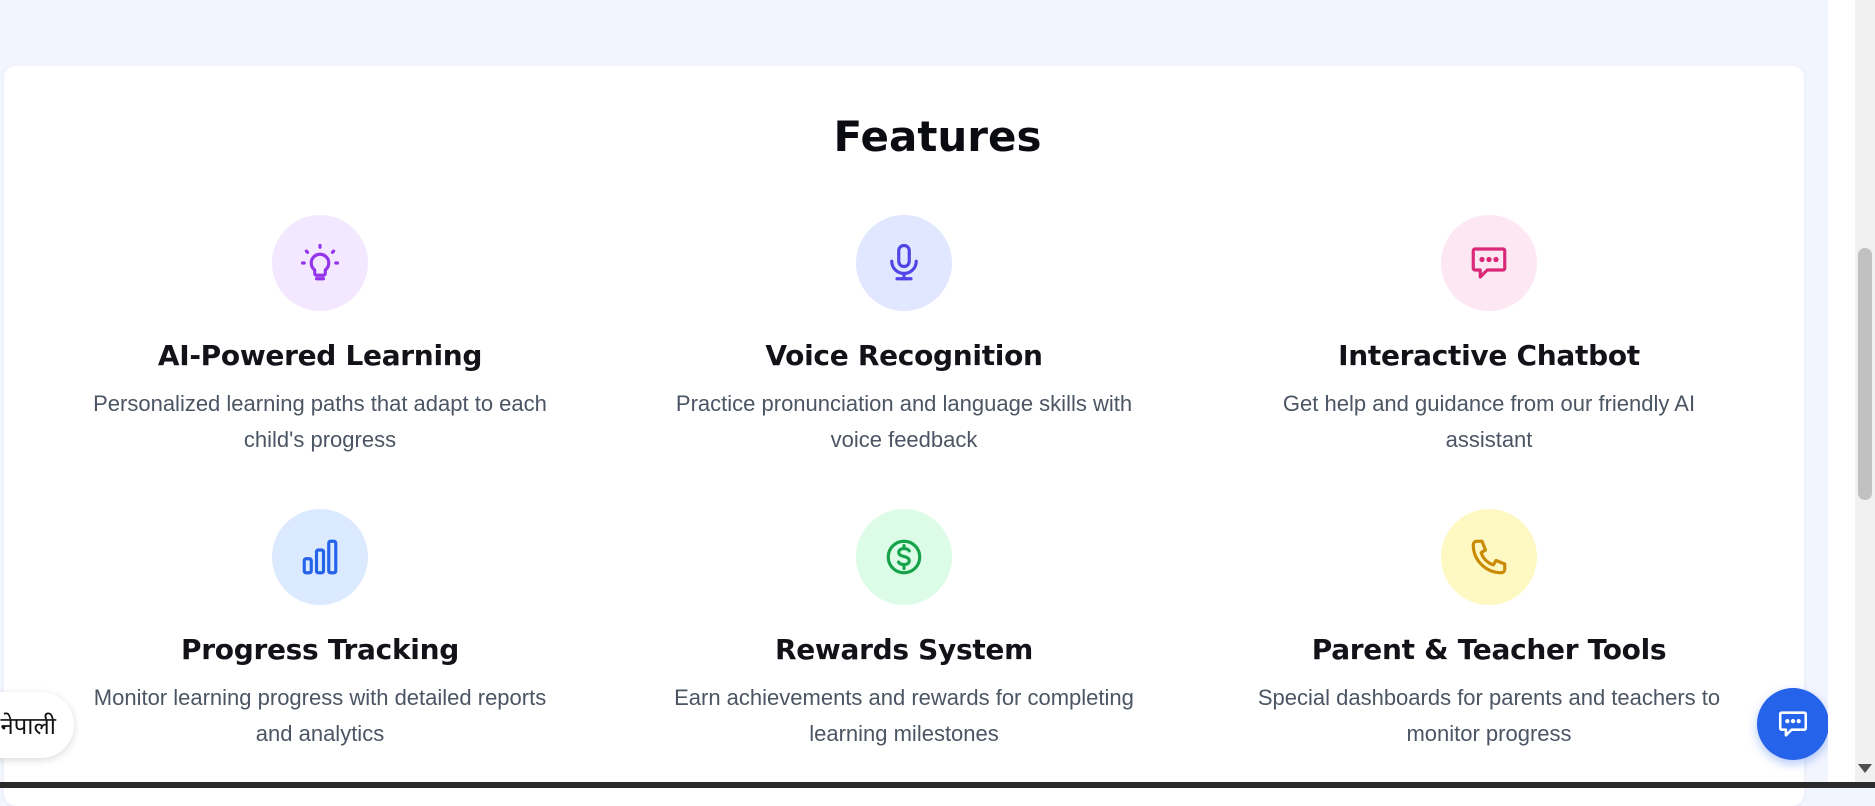  Describe the element at coordinates (904, 355) in the screenshot. I see `feature-title: Voice Recognition` at that location.